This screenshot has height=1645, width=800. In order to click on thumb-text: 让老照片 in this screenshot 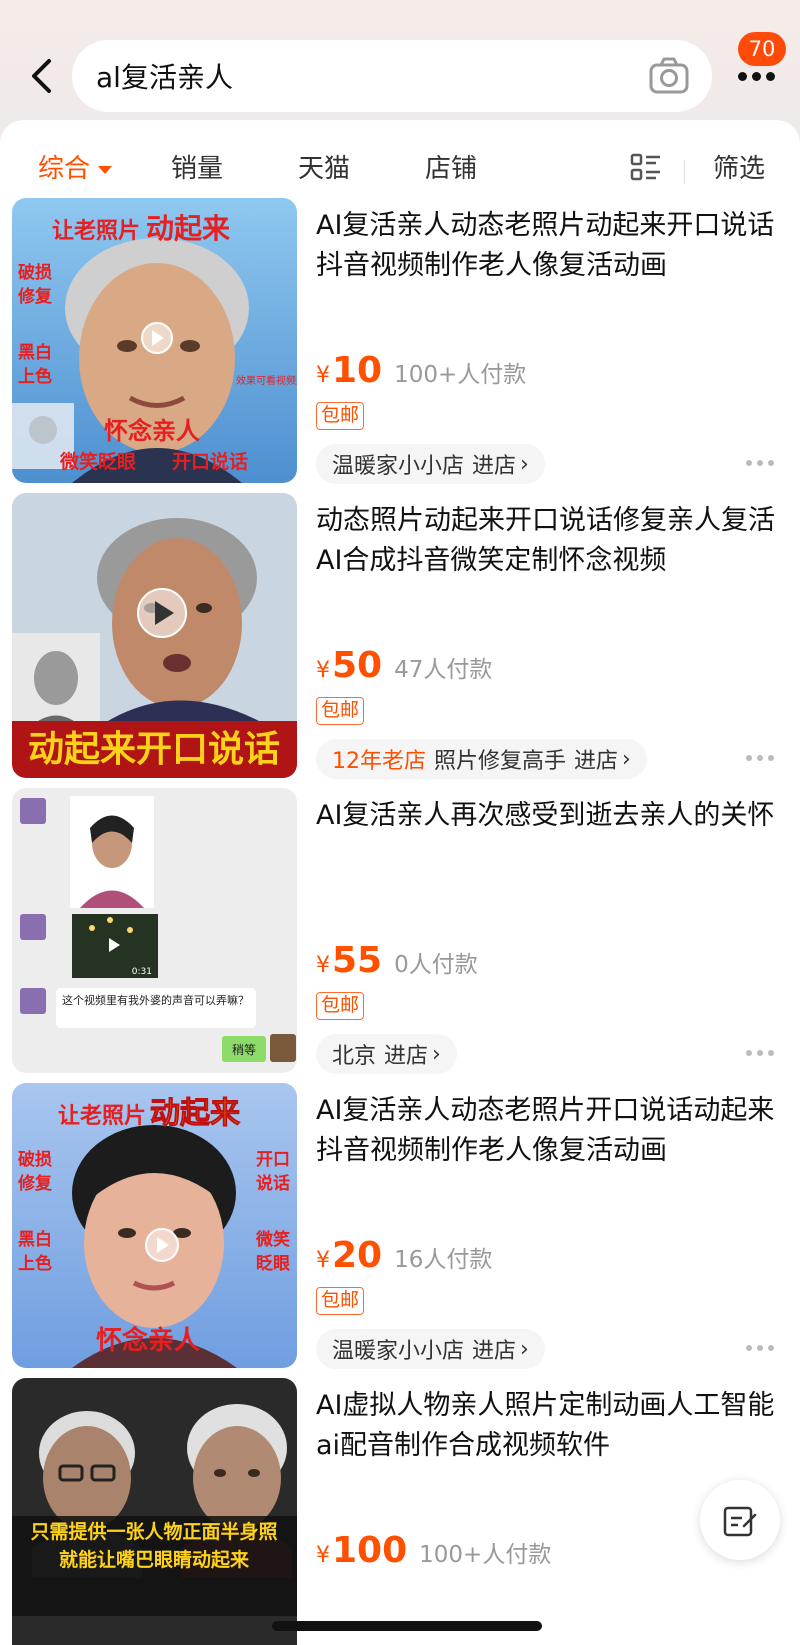, I will do `click(102, 1116)`.